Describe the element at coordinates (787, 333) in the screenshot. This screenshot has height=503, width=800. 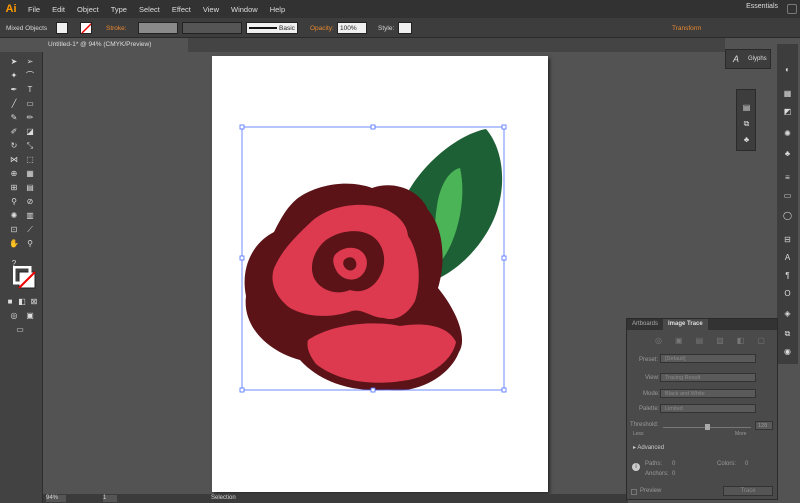
I see `artboards-icon: ⧉` at that location.